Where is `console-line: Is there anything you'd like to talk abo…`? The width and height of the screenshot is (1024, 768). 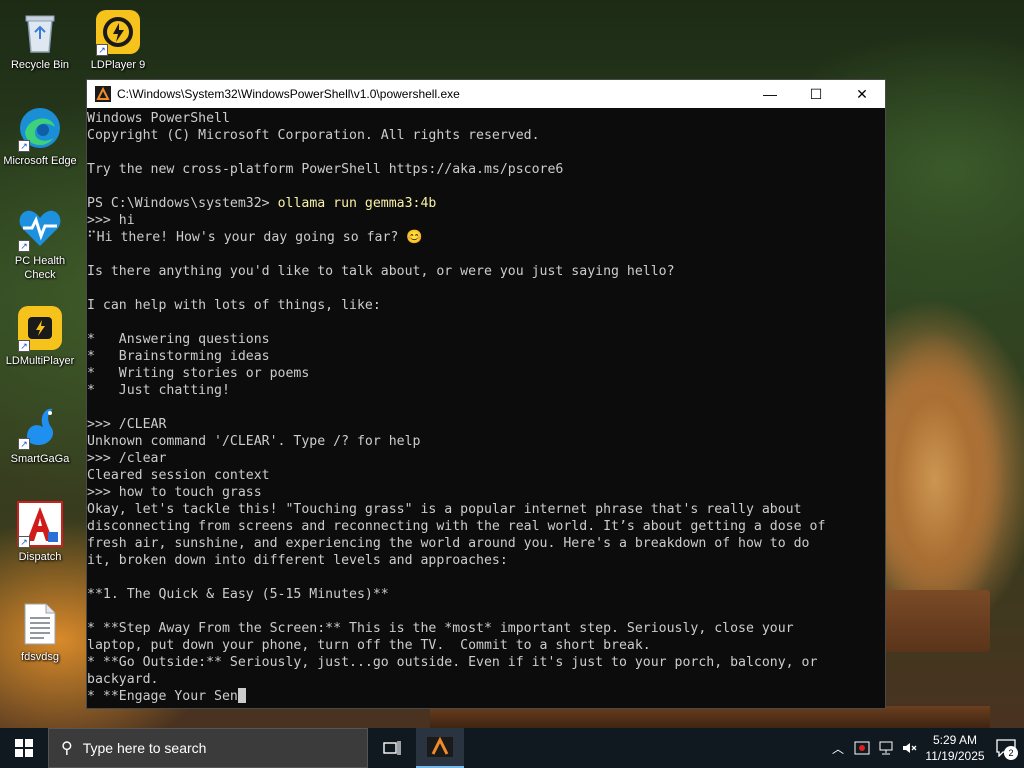
console-line: Is there anything you'd like to talk abo… is located at coordinates (486, 271).